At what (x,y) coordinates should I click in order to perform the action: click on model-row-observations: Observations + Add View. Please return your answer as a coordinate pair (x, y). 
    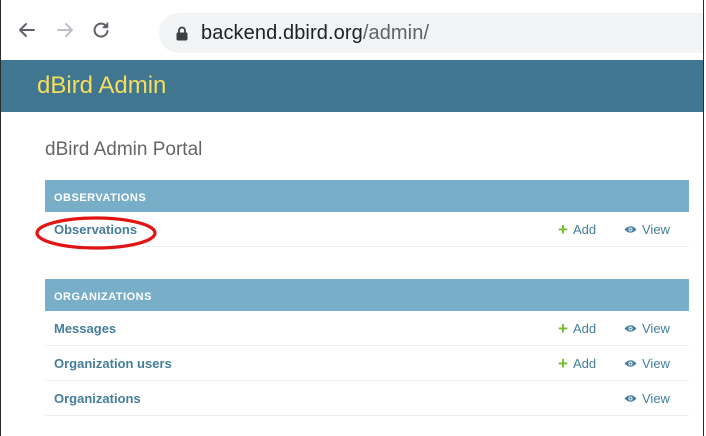
    Looking at the image, I should click on (367, 229).